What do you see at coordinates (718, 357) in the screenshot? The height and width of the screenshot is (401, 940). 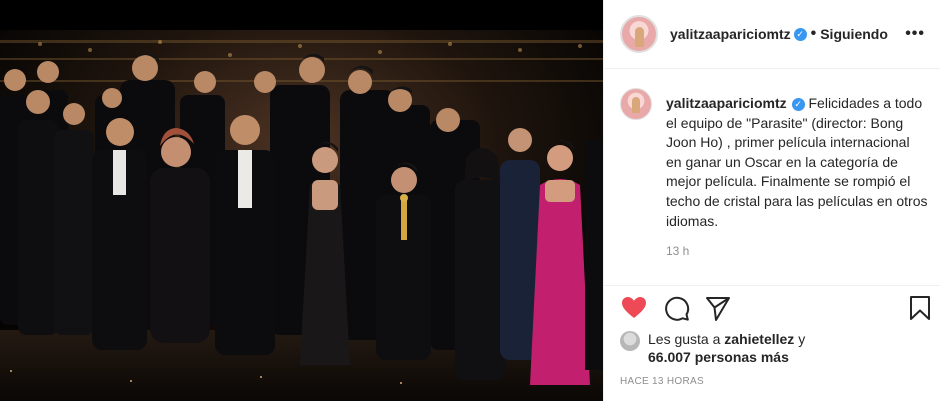 I see `likes-count-link: 66.007 personas más` at bounding box center [718, 357].